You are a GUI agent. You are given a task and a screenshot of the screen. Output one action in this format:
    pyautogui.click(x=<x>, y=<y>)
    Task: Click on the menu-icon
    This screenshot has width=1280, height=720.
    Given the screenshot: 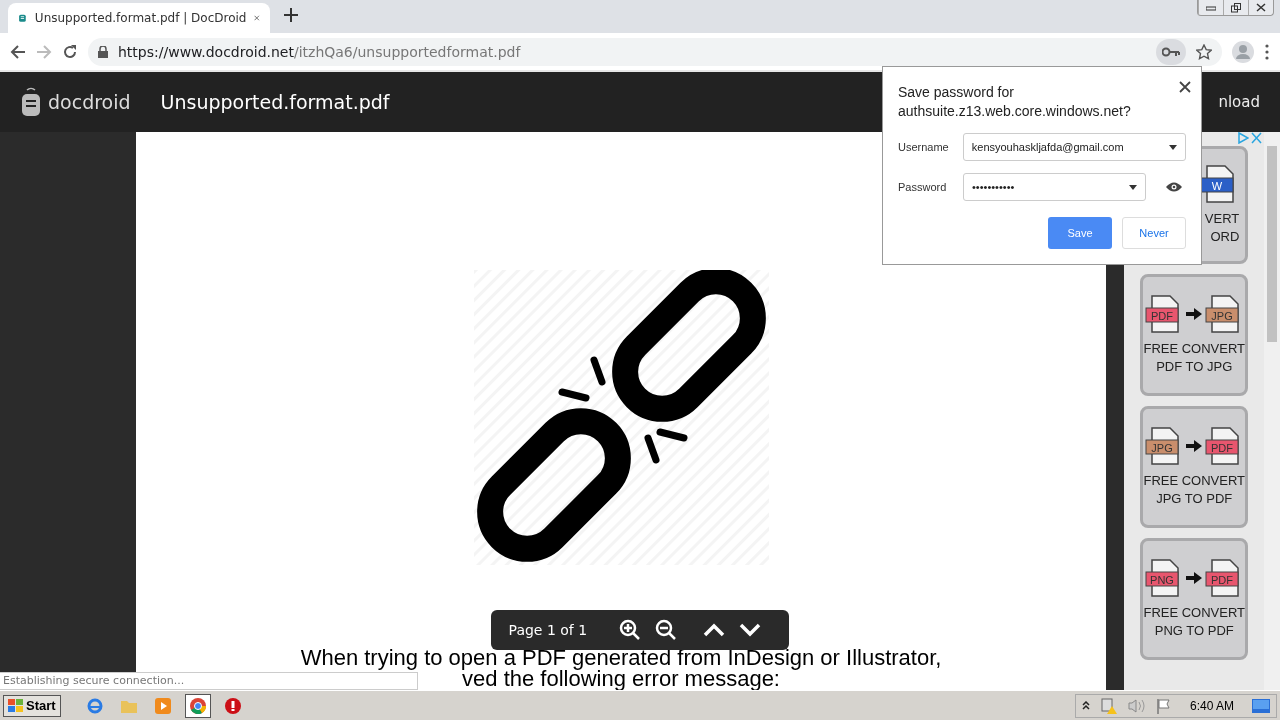 What is the action you would take?
    pyautogui.click(x=1267, y=51)
    